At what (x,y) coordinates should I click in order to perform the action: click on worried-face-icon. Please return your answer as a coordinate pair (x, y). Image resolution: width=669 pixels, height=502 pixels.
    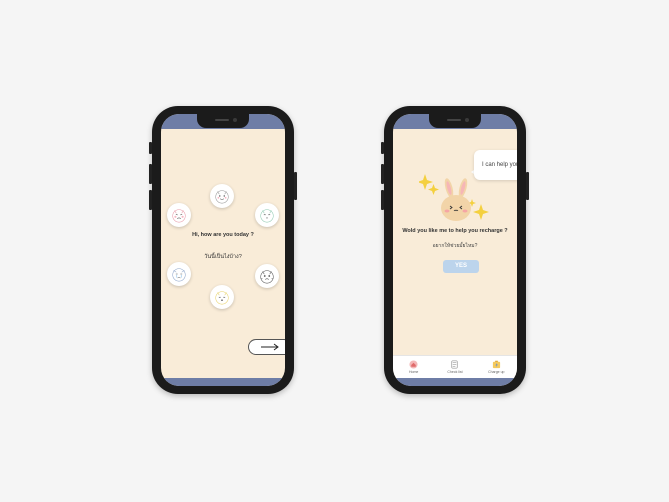
    Looking at the image, I should click on (267, 277).